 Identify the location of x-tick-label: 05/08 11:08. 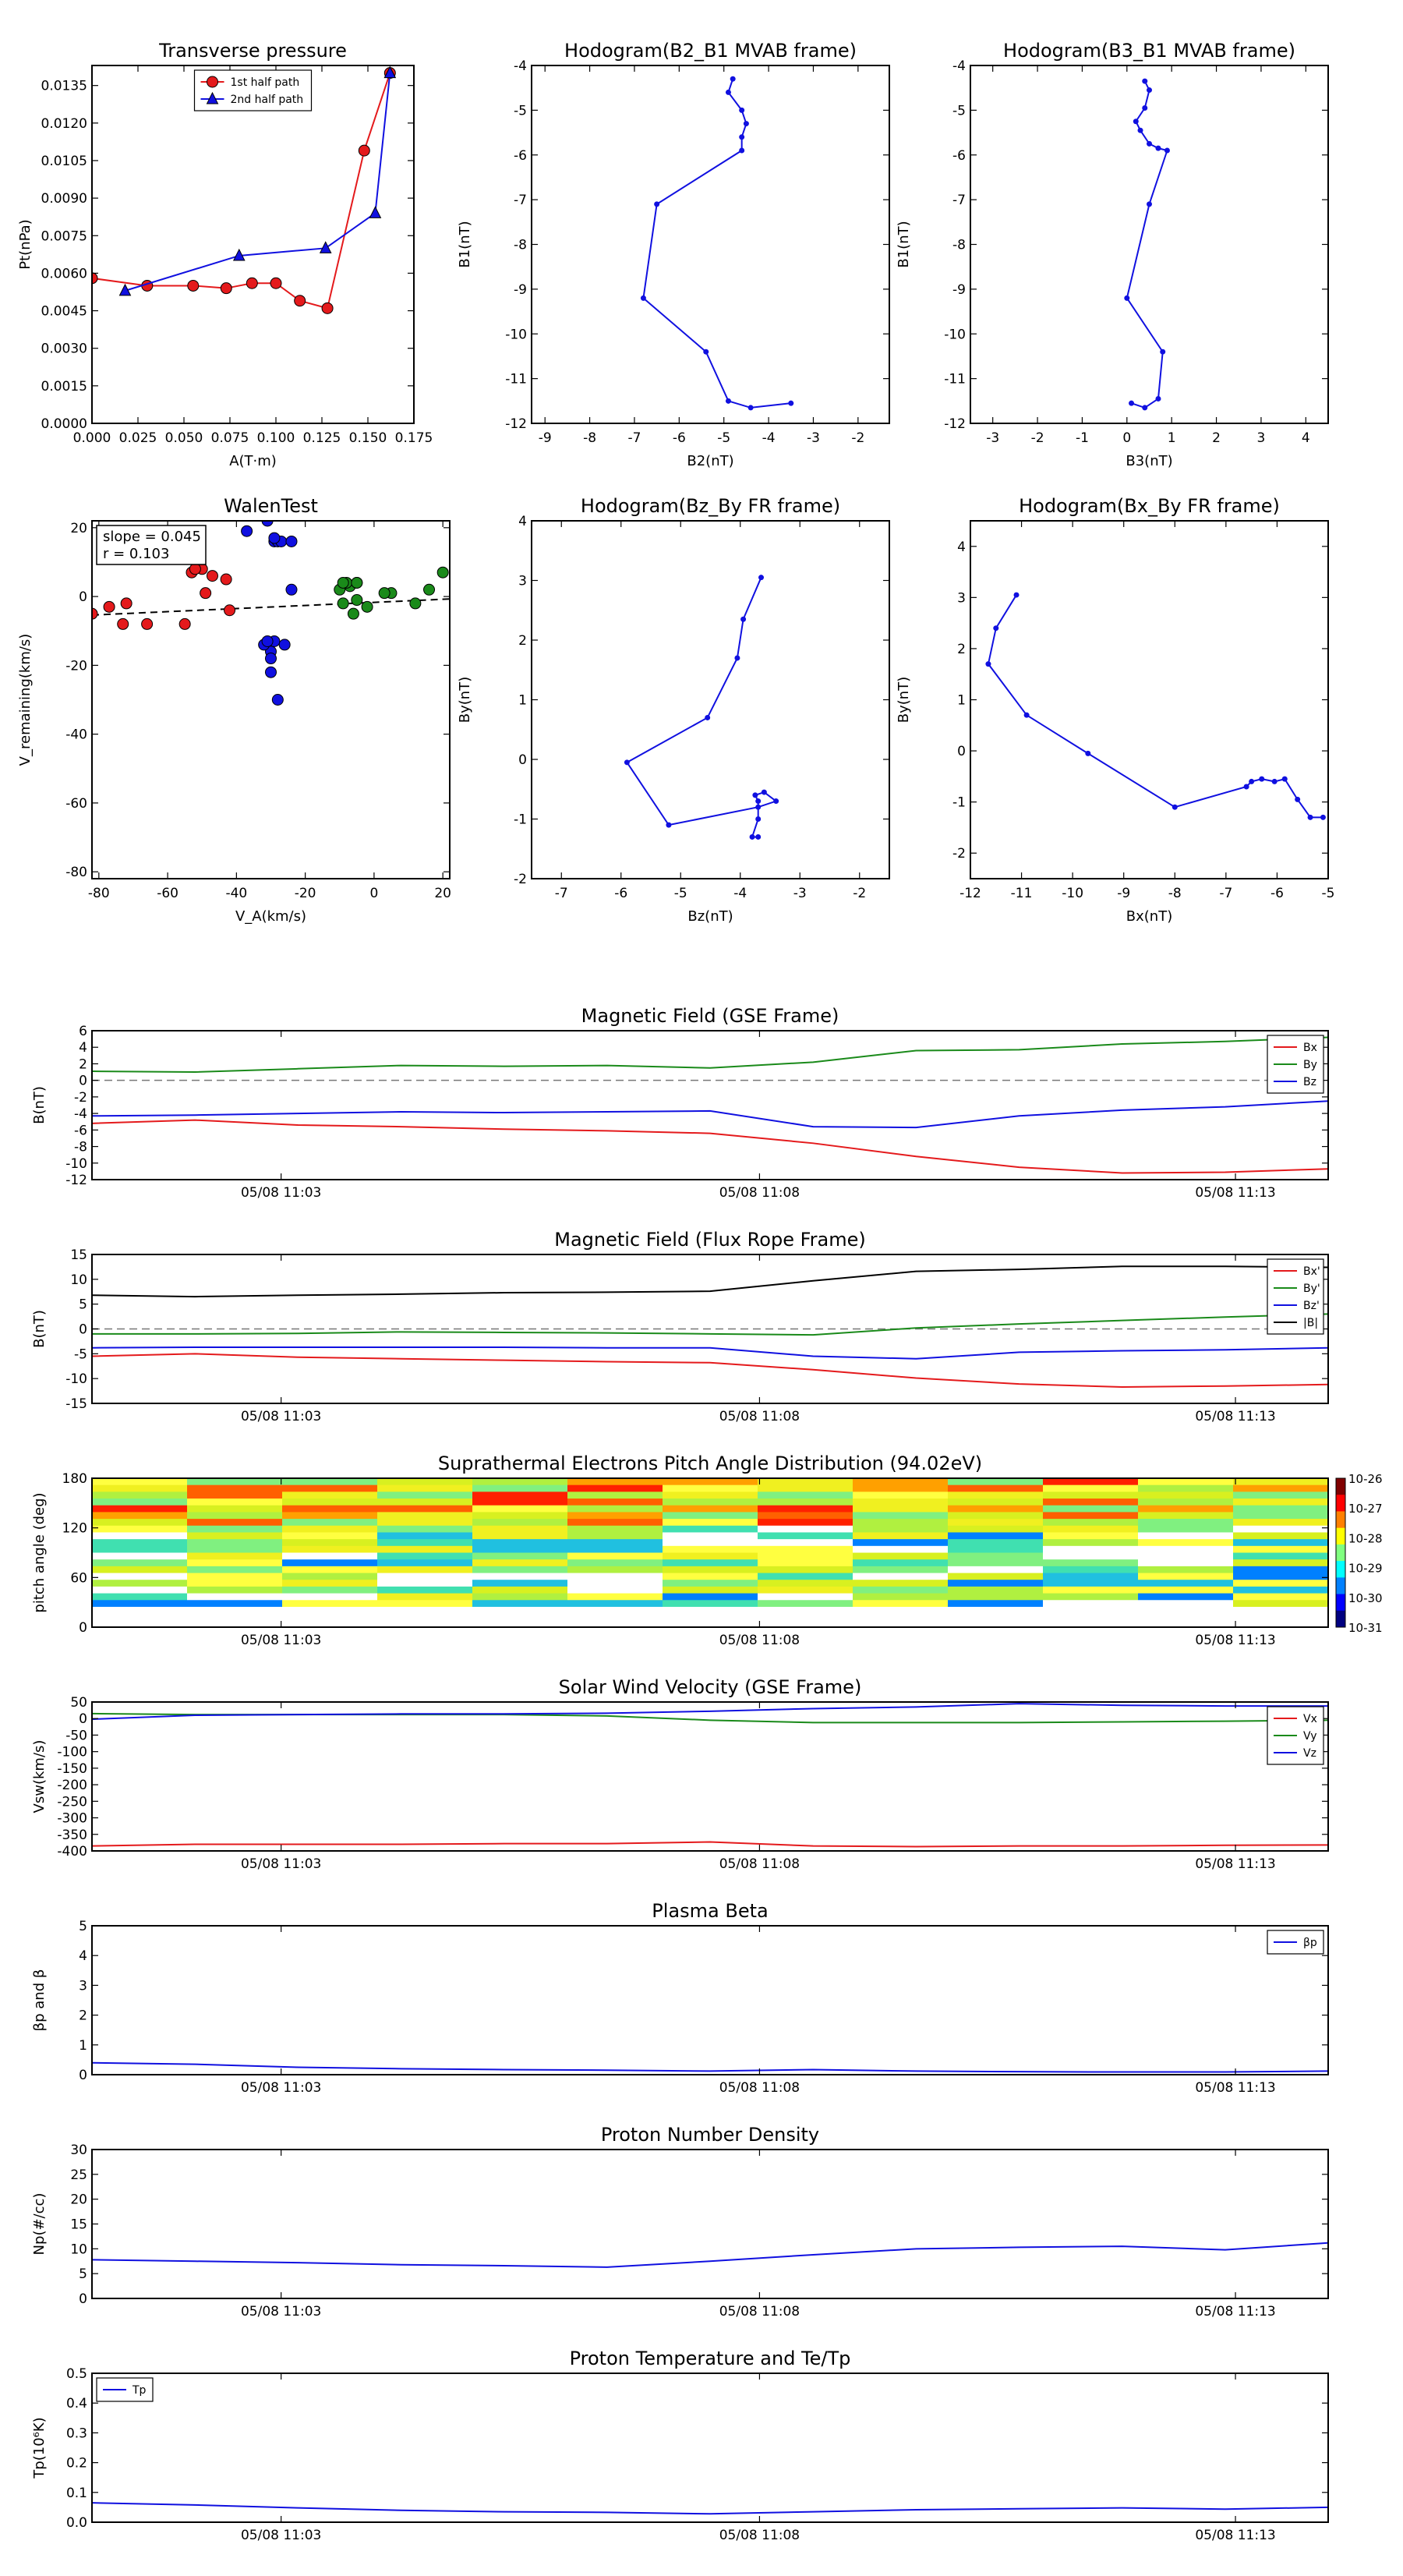
(759, 1416).